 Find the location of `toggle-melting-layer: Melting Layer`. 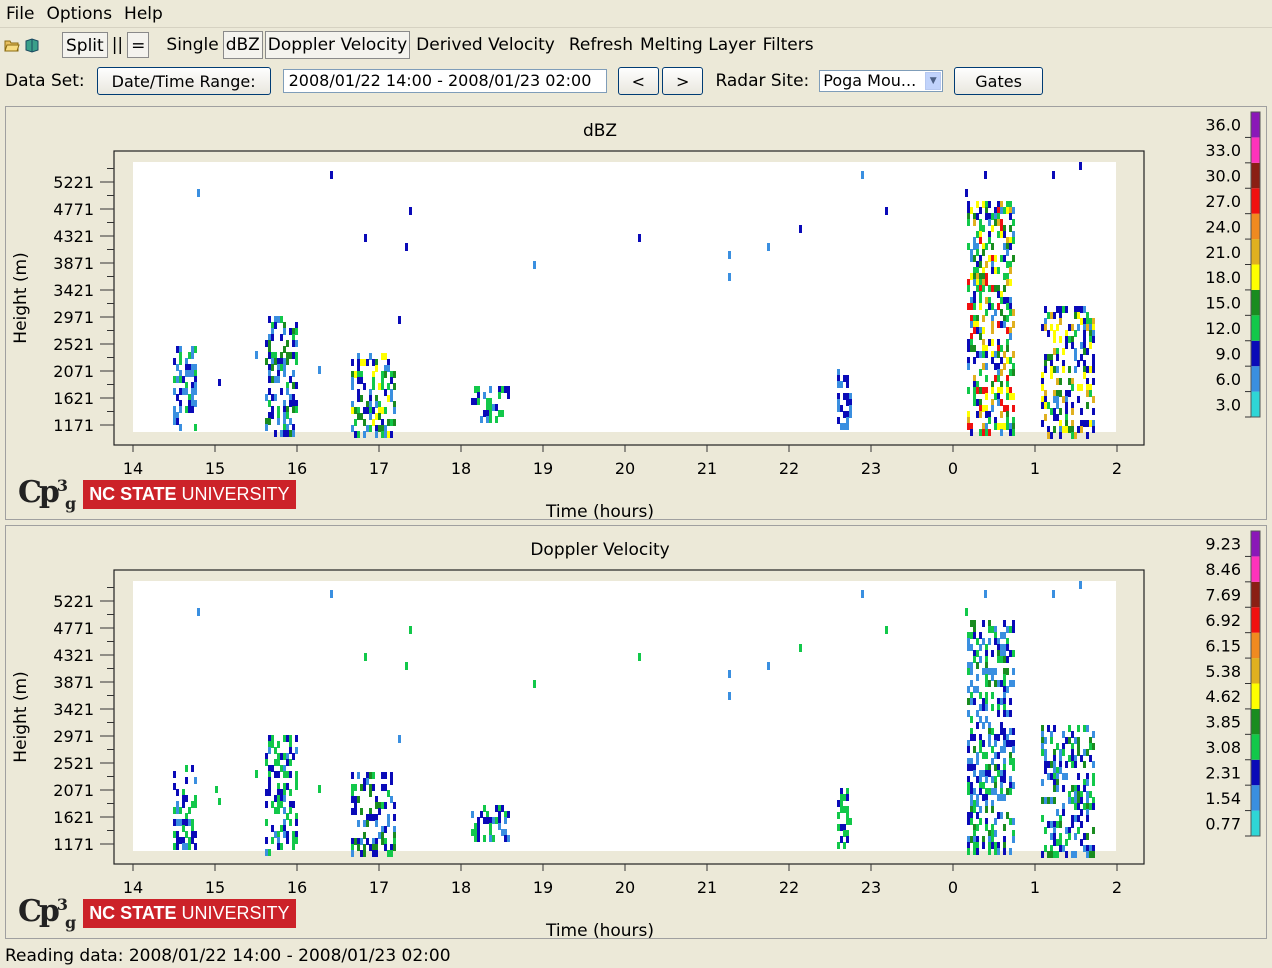

toggle-melting-layer: Melting Layer is located at coordinates (698, 45).